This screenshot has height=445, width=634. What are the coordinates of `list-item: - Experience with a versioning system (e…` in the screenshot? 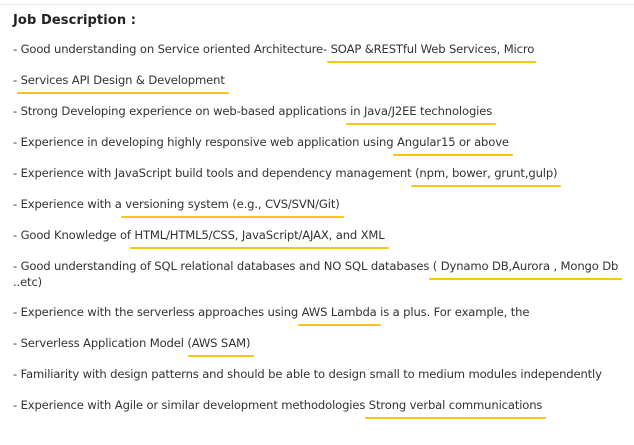 It's located at (176, 204).